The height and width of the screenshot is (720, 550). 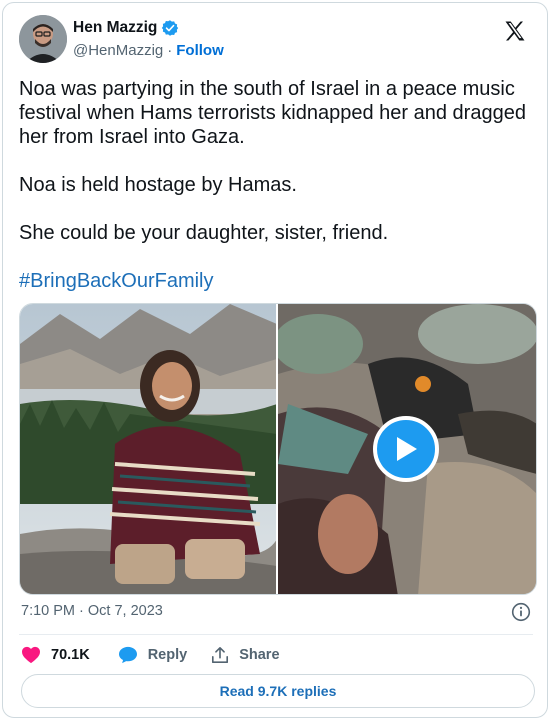 What do you see at coordinates (127, 655) in the screenshot?
I see `reply-bubble-icon` at bounding box center [127, 655].